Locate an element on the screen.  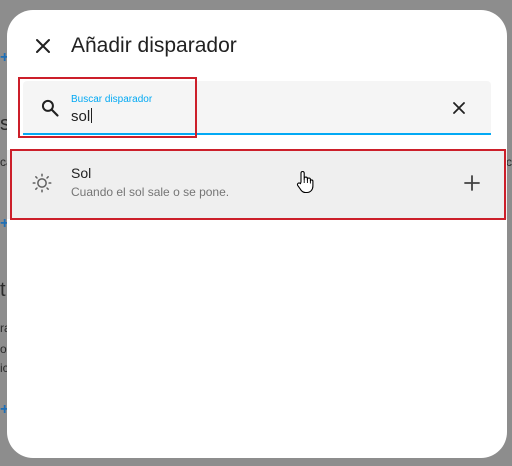
background-text: t is located at coordinates (3, 290).